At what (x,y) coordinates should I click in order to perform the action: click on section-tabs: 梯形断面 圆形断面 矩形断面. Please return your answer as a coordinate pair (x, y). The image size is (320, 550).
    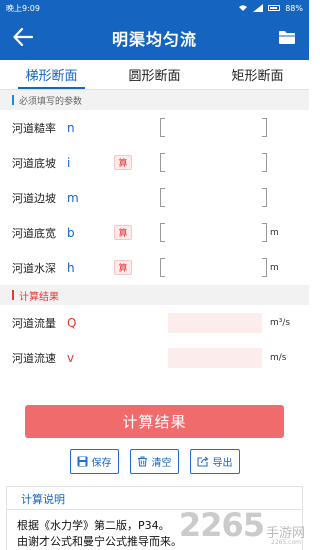
    Looking at the image, I should click on (154, 75).